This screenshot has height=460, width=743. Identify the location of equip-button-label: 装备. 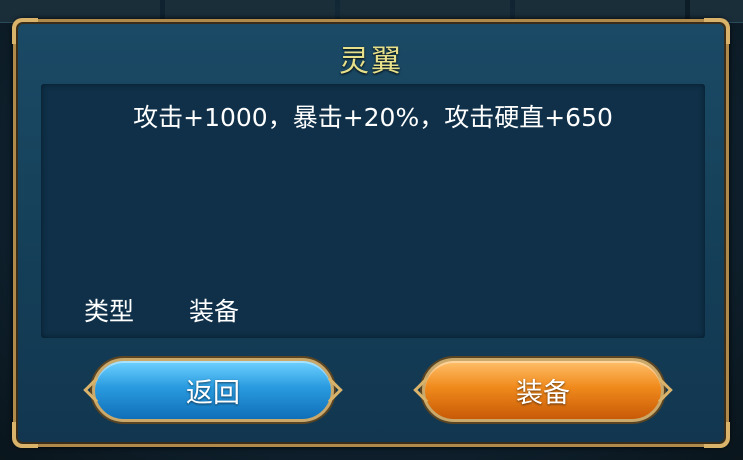
(543, 393).